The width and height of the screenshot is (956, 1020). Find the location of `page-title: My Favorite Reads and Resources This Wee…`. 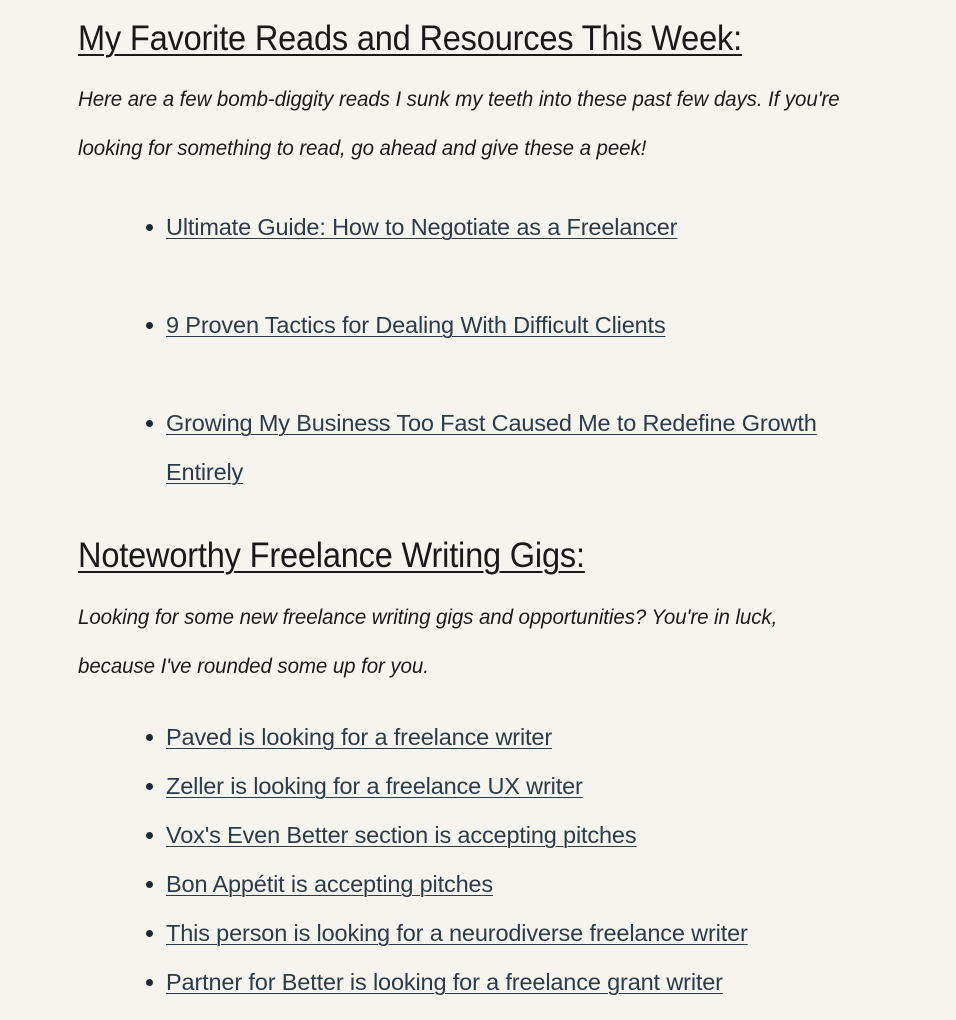

page-title: My Favorite Reads and Resources This Wee… is located at coordinates (410, 38).